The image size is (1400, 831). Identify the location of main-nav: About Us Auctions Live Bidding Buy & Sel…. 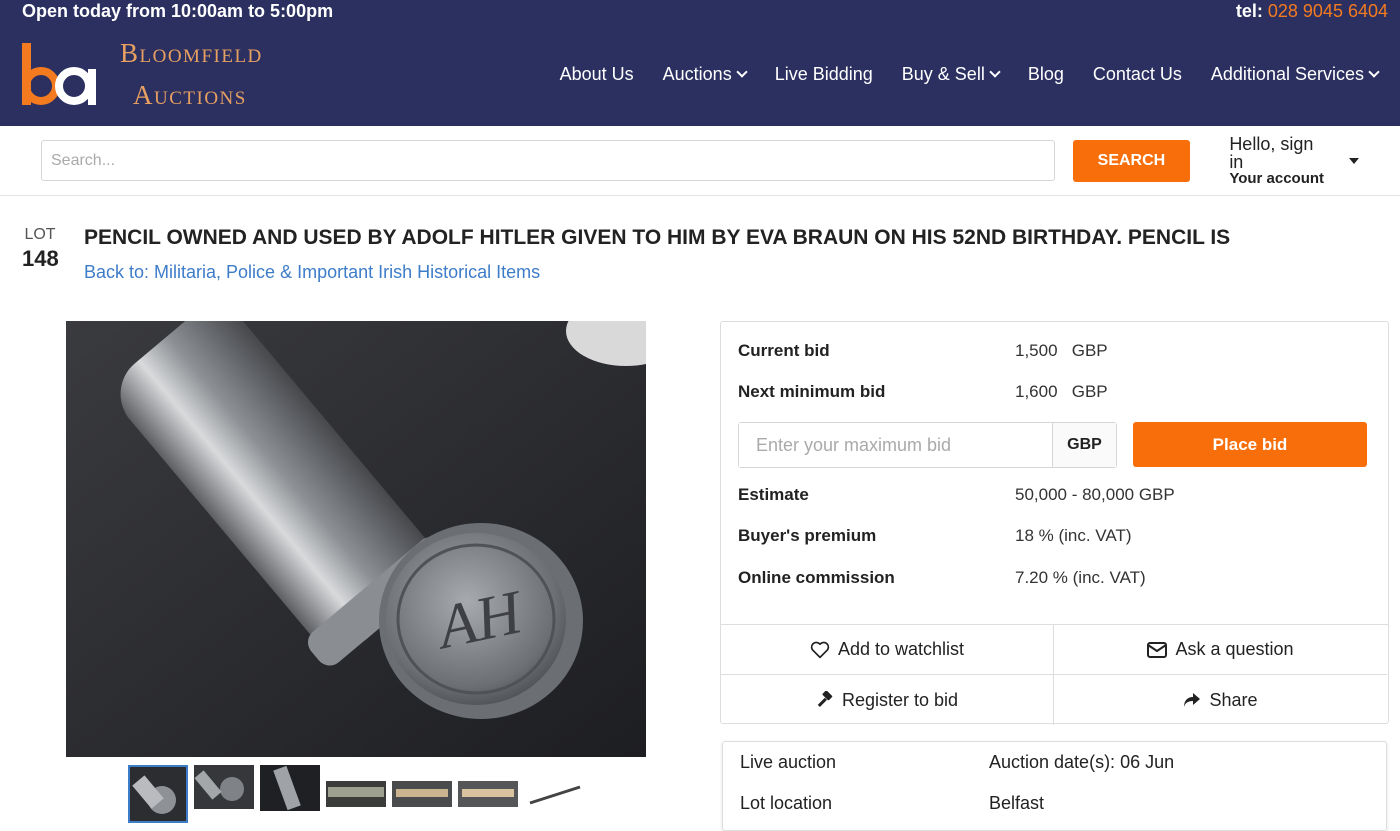
(970, 74).